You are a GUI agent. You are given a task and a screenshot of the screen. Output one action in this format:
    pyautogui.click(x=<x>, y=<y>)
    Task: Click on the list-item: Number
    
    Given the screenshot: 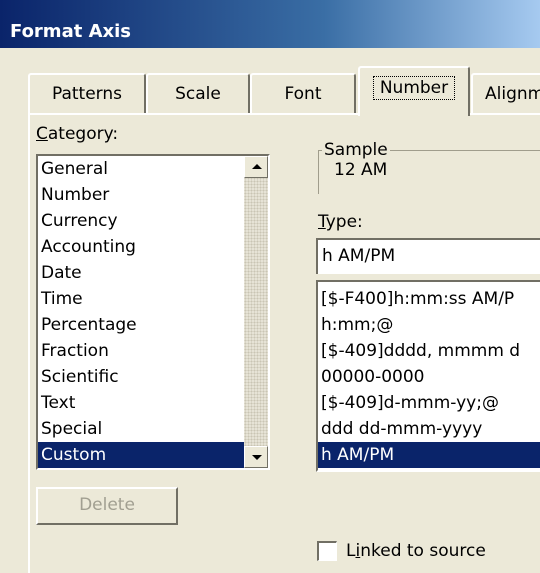 What is the action you would take?
    pyautogui.click(x=153, y=195)
    